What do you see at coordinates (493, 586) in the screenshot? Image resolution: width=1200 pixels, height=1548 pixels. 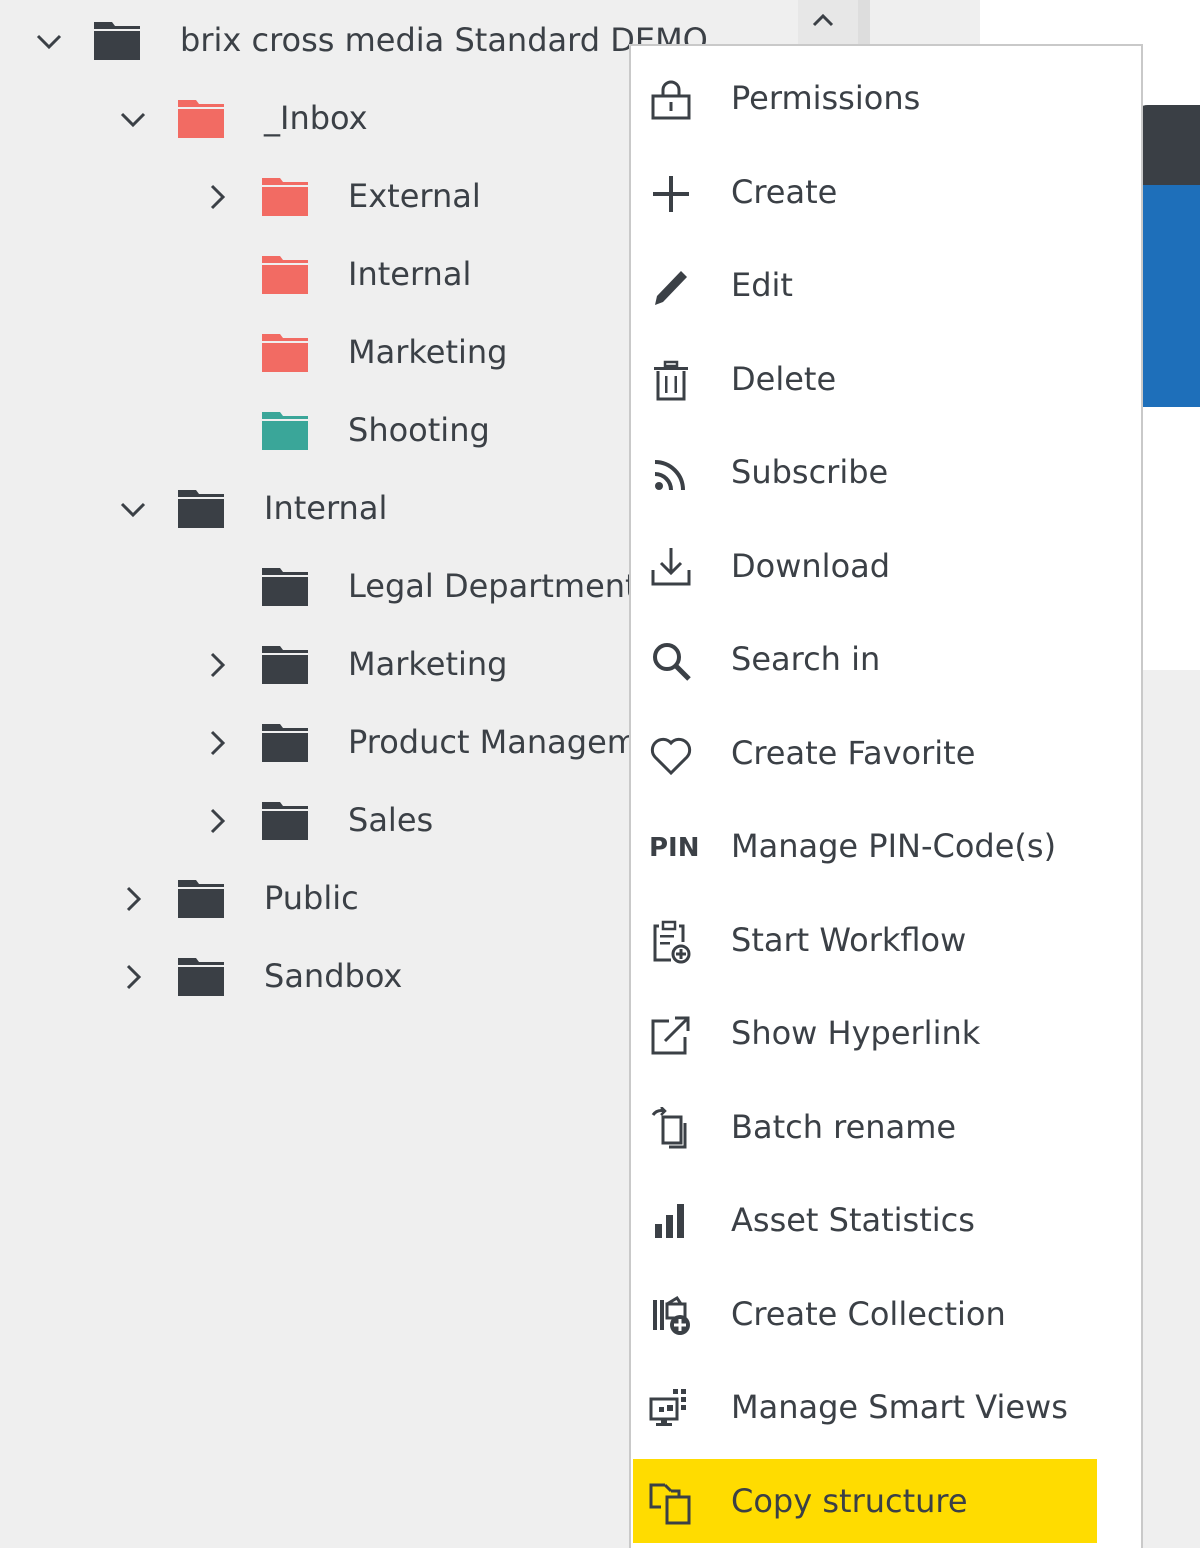 I see `tree-node-label: Legal Department` at bounding box center [493, 586].